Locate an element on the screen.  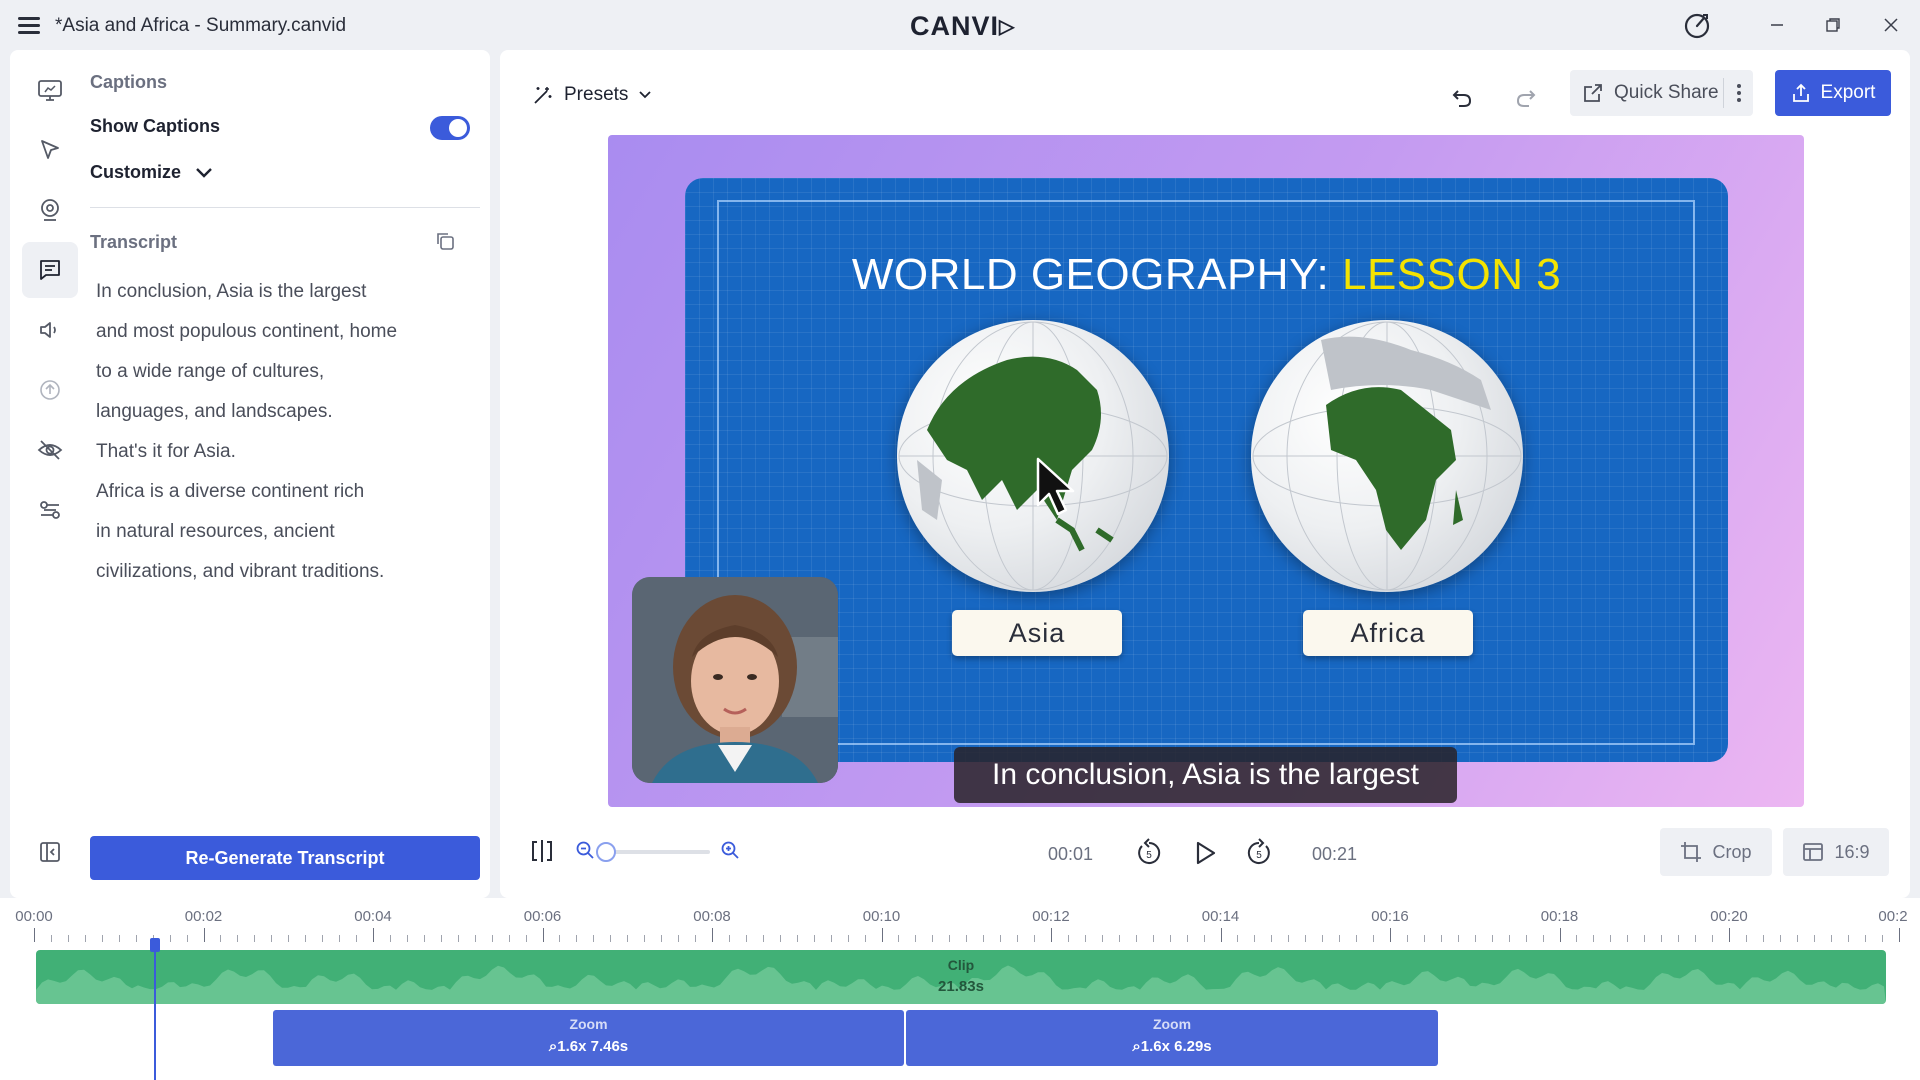
timeline-tick-label: 00:14 is located at coordinates (1220, 916).